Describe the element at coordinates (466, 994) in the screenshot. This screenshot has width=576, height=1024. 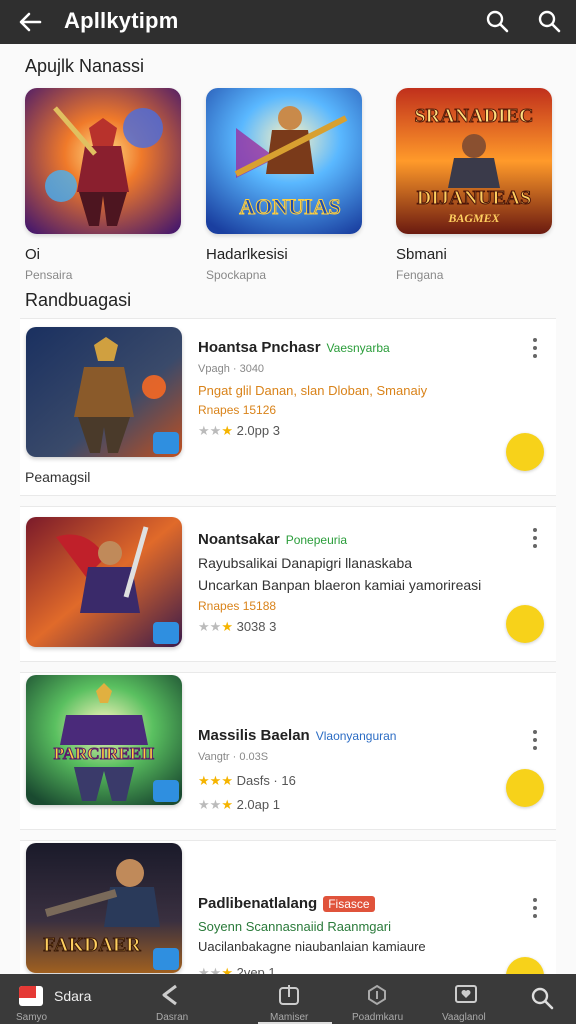
I see `wishlist-icon` at that location.